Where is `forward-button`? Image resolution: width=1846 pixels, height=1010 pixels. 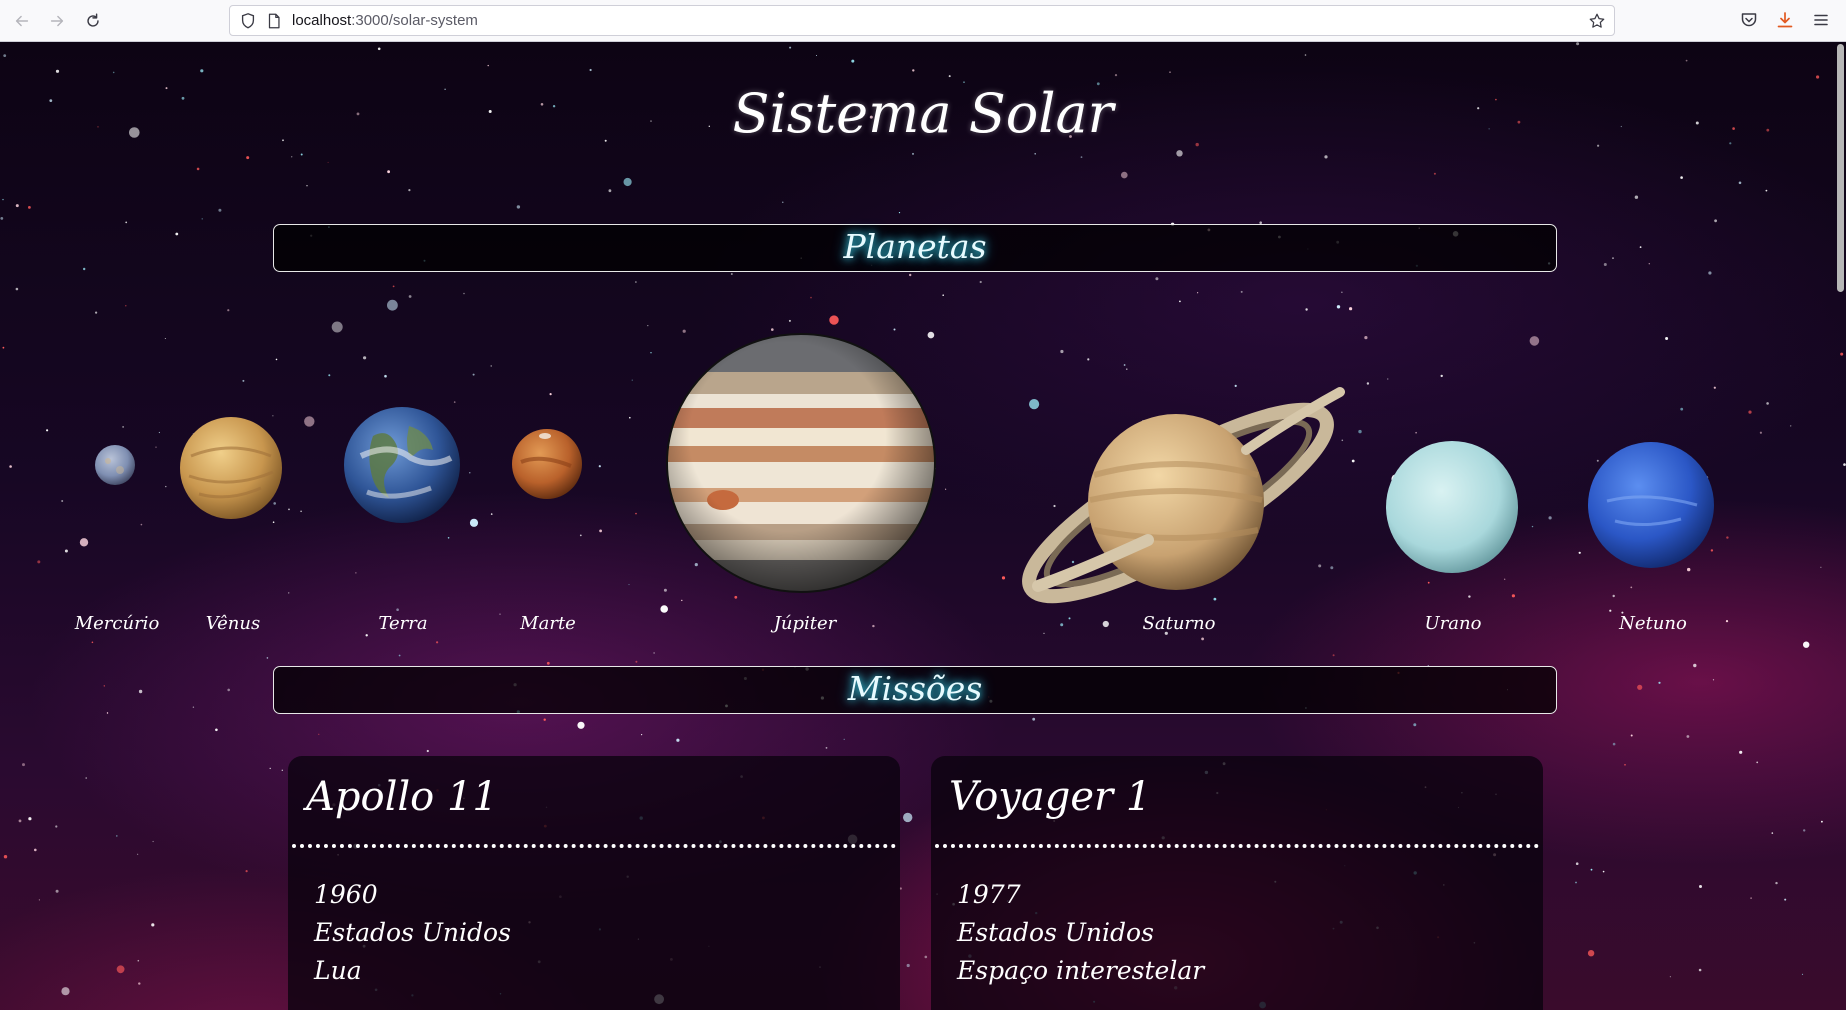 forward-button is located at coordinates (57, 21).